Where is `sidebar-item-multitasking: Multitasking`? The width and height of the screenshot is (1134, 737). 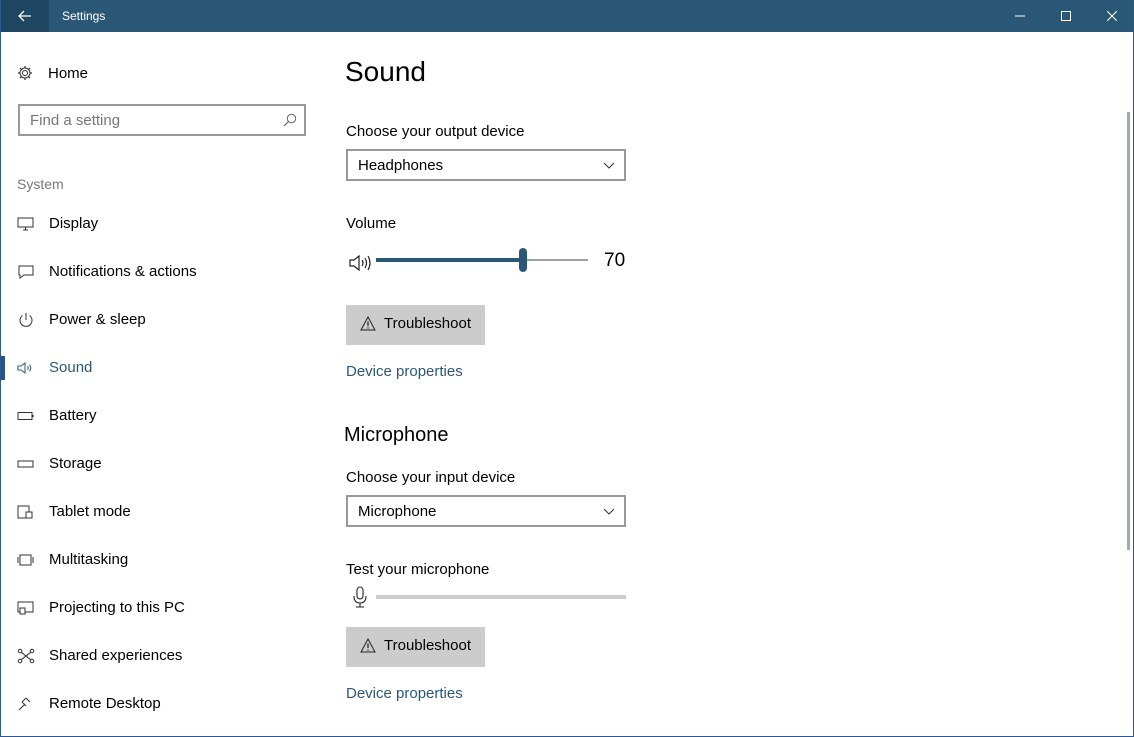 sidebar-item-multitasking: Multitasking is located at coordinates (161, 560).